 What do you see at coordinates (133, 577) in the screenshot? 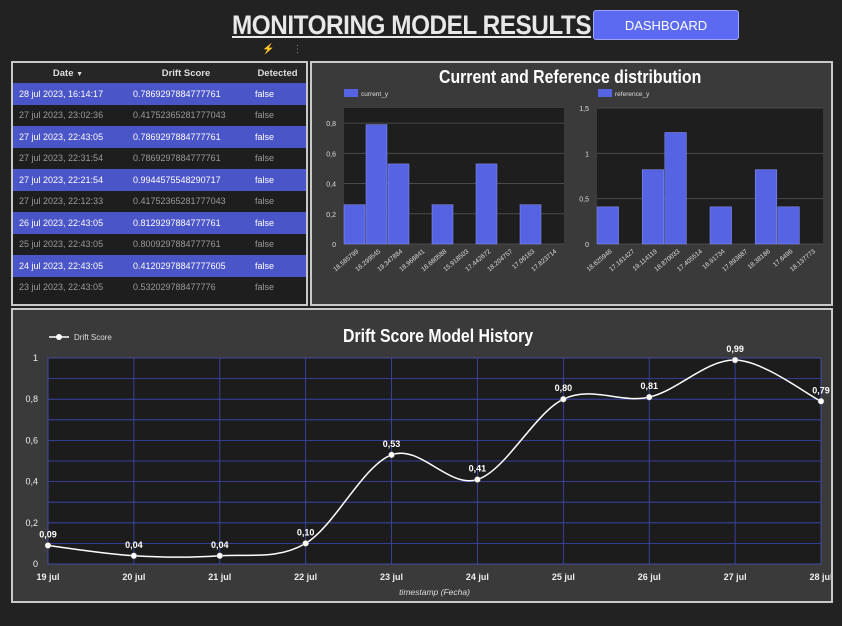
I see `x-tick-label: 20 jul` at bounding box center [133, 577].